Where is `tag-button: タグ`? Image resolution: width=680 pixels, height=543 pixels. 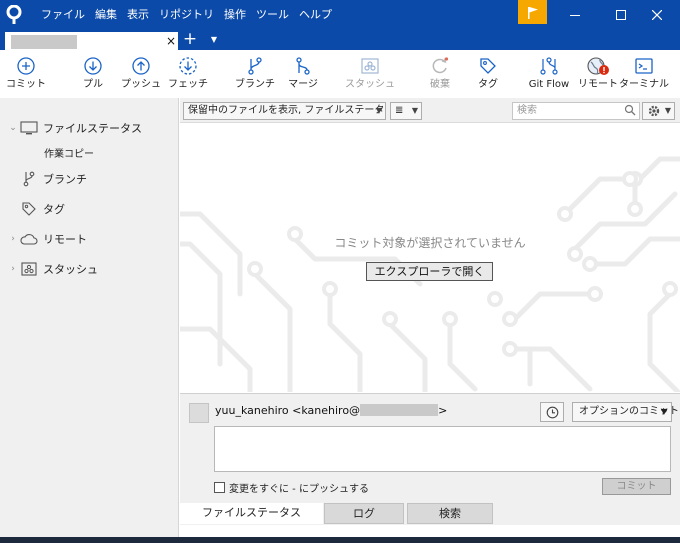 tag-button: タグ is located at coordinates (488, 75).